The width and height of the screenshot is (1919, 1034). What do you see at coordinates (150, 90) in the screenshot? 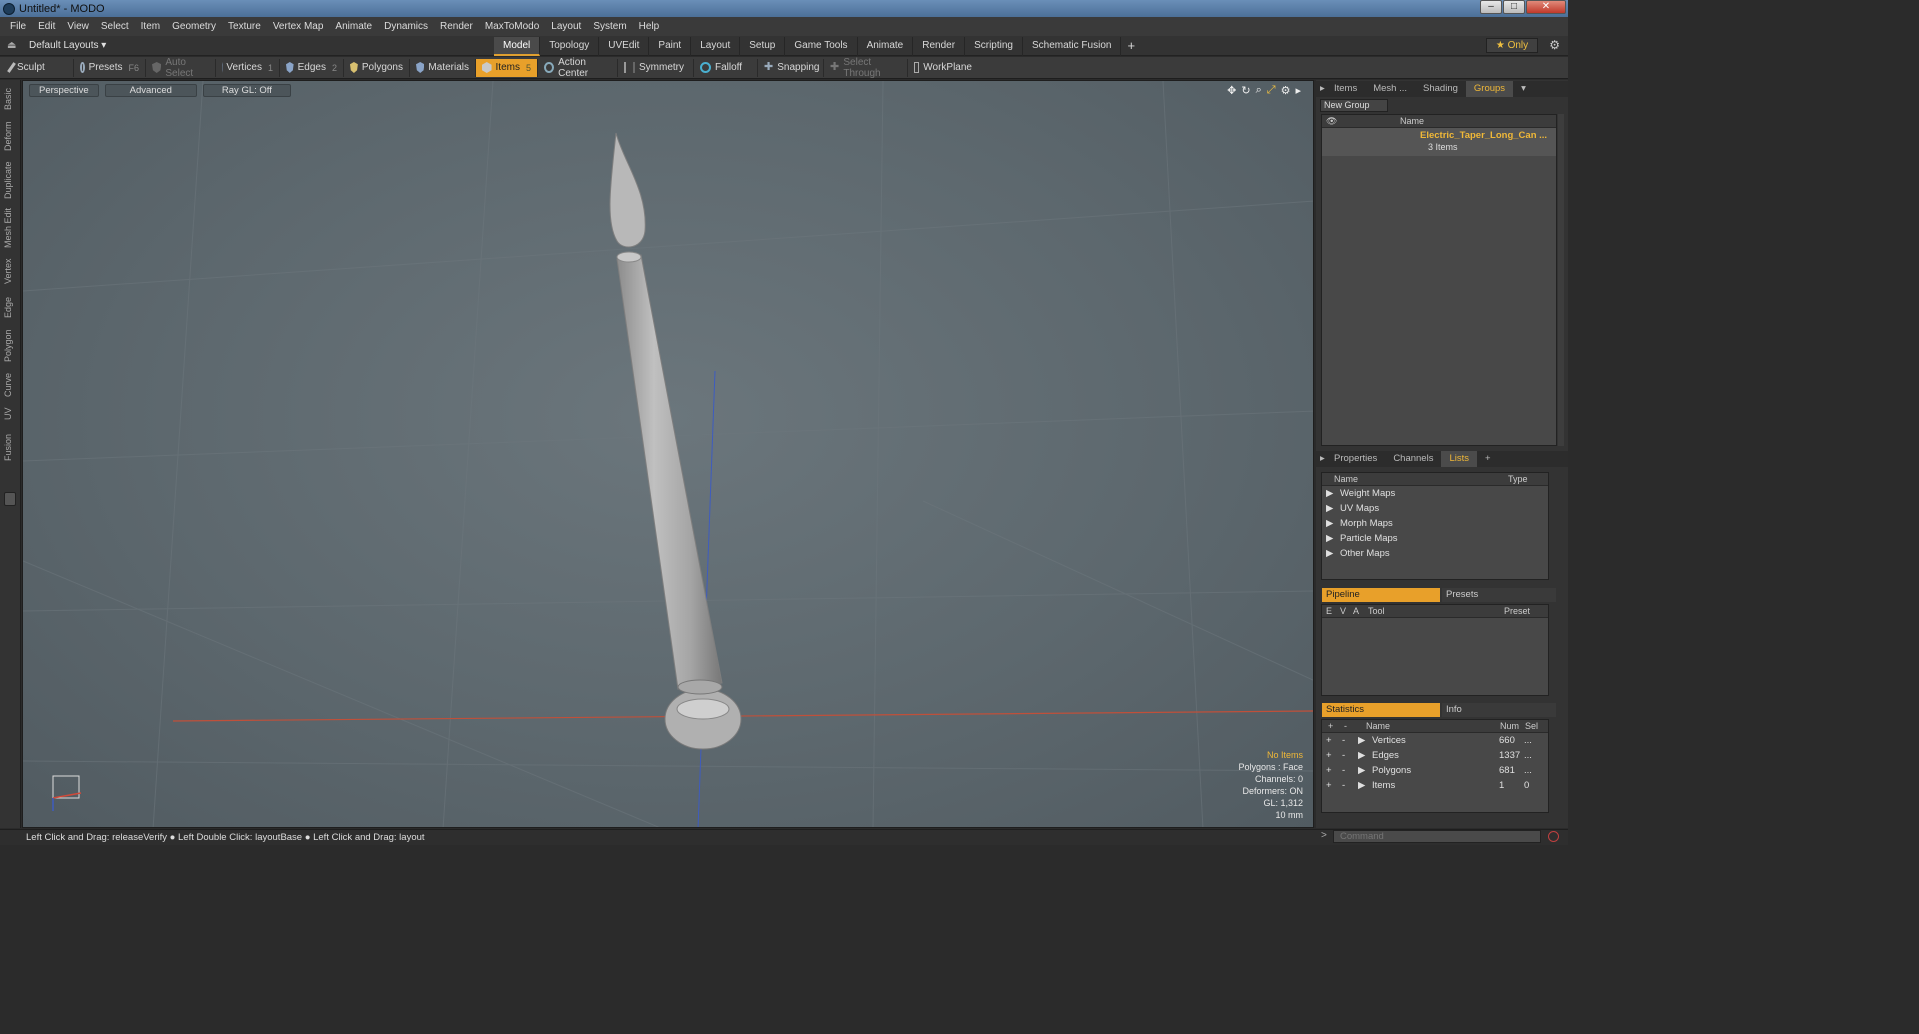
I see `shading-mode-dropdown: Advanced` at bounding box center [150, 90].